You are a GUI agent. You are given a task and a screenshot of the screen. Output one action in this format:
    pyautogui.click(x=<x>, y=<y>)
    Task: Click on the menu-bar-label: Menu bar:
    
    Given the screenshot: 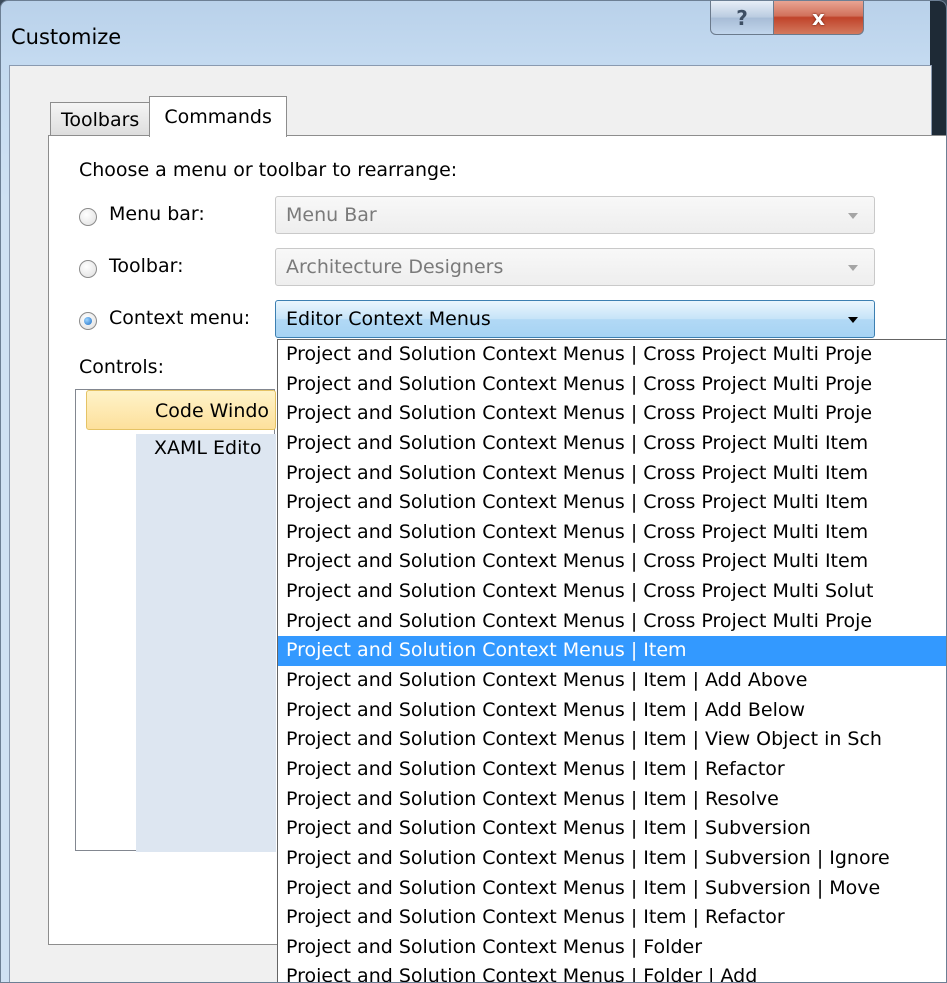 What is the action you would take?
    pyautogui.click(x=157, y=214)
    